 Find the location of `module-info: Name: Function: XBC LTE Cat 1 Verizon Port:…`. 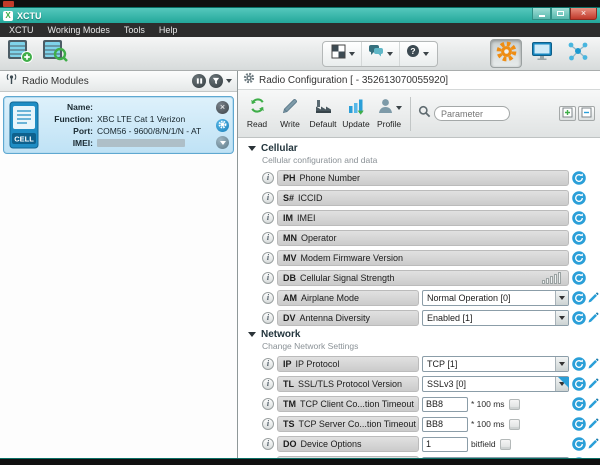

module-info: Name: Function: XBC LTE Cat 1 Verizon Port:… is located at coordinates (128, 125).